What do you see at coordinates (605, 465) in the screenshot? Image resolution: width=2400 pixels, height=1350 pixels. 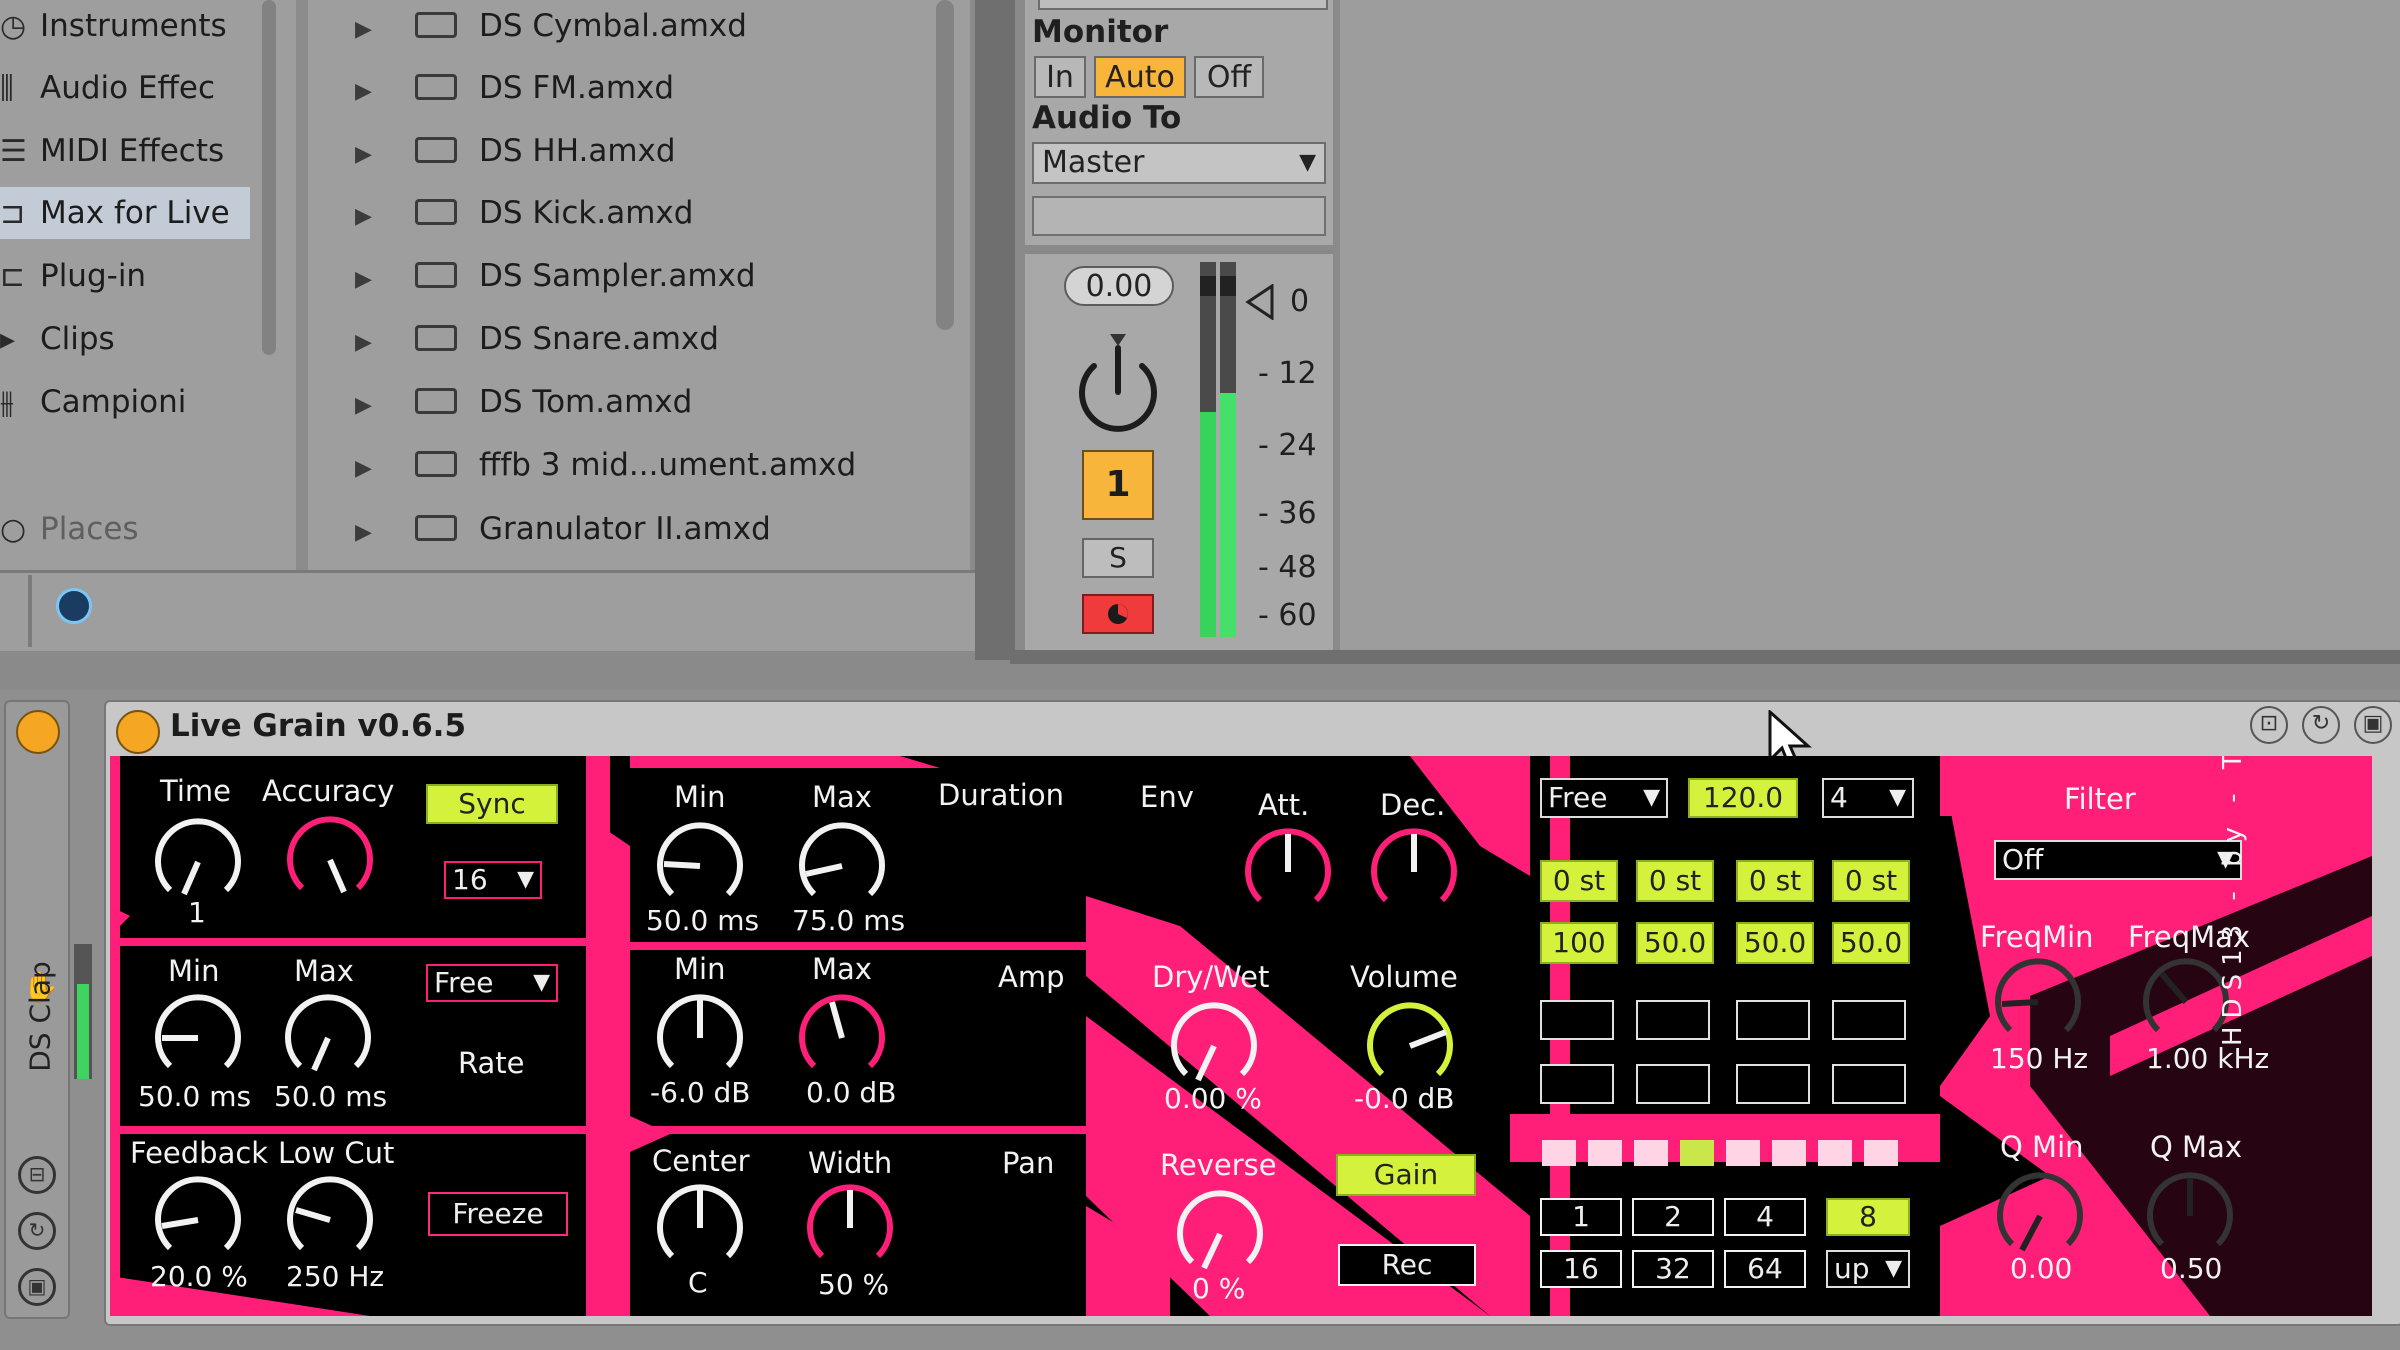 I see `file-item: ▶ fffb 3 mid...ument.amxd` at bounding box center [605, 465].